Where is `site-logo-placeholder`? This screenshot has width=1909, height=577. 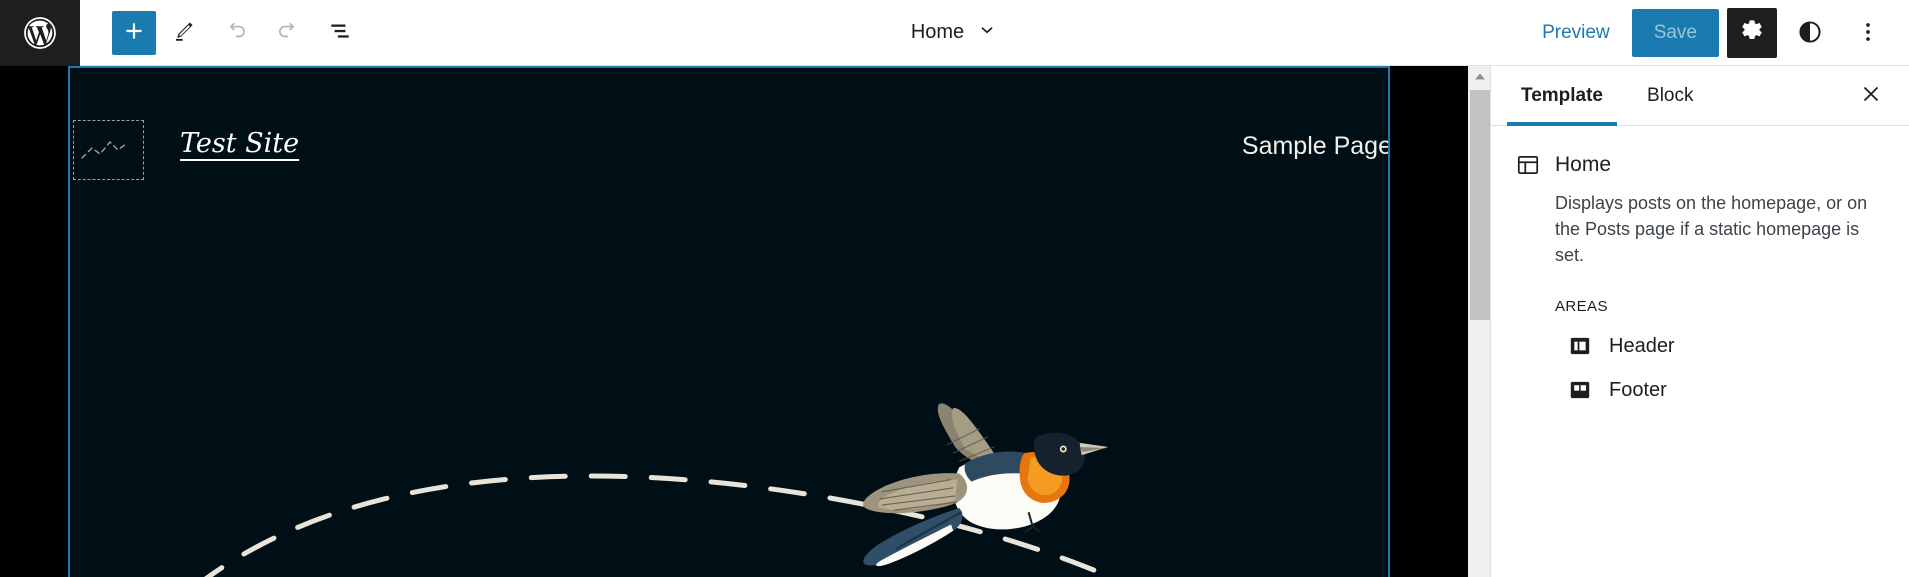
site-logo-placeholder is located at coordinates (108, 150).